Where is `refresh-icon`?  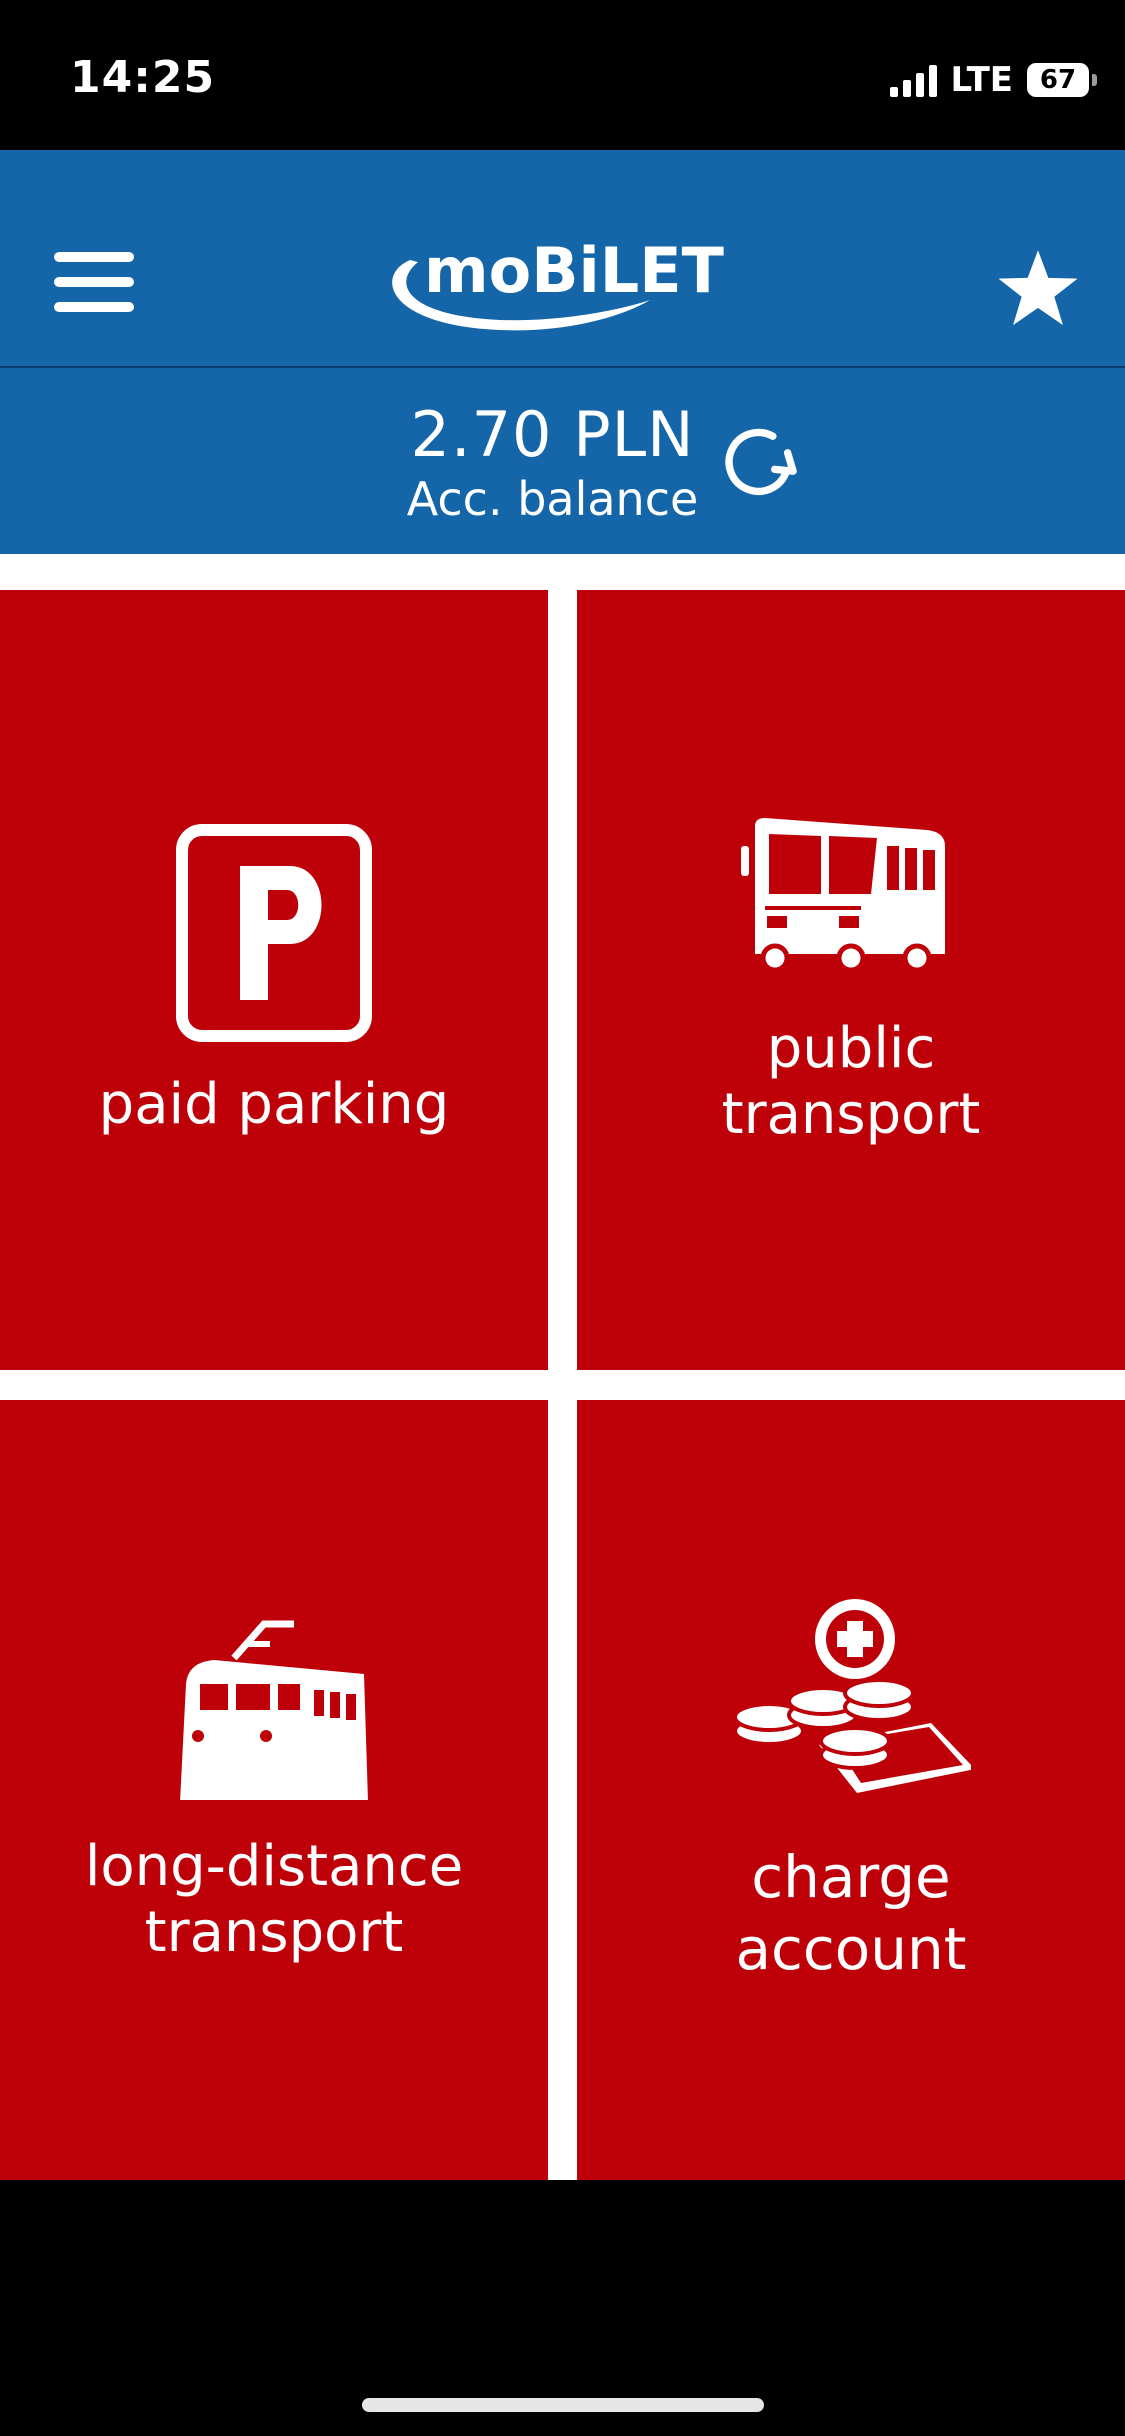 refresh-icon is located at coordinates (760, 462).